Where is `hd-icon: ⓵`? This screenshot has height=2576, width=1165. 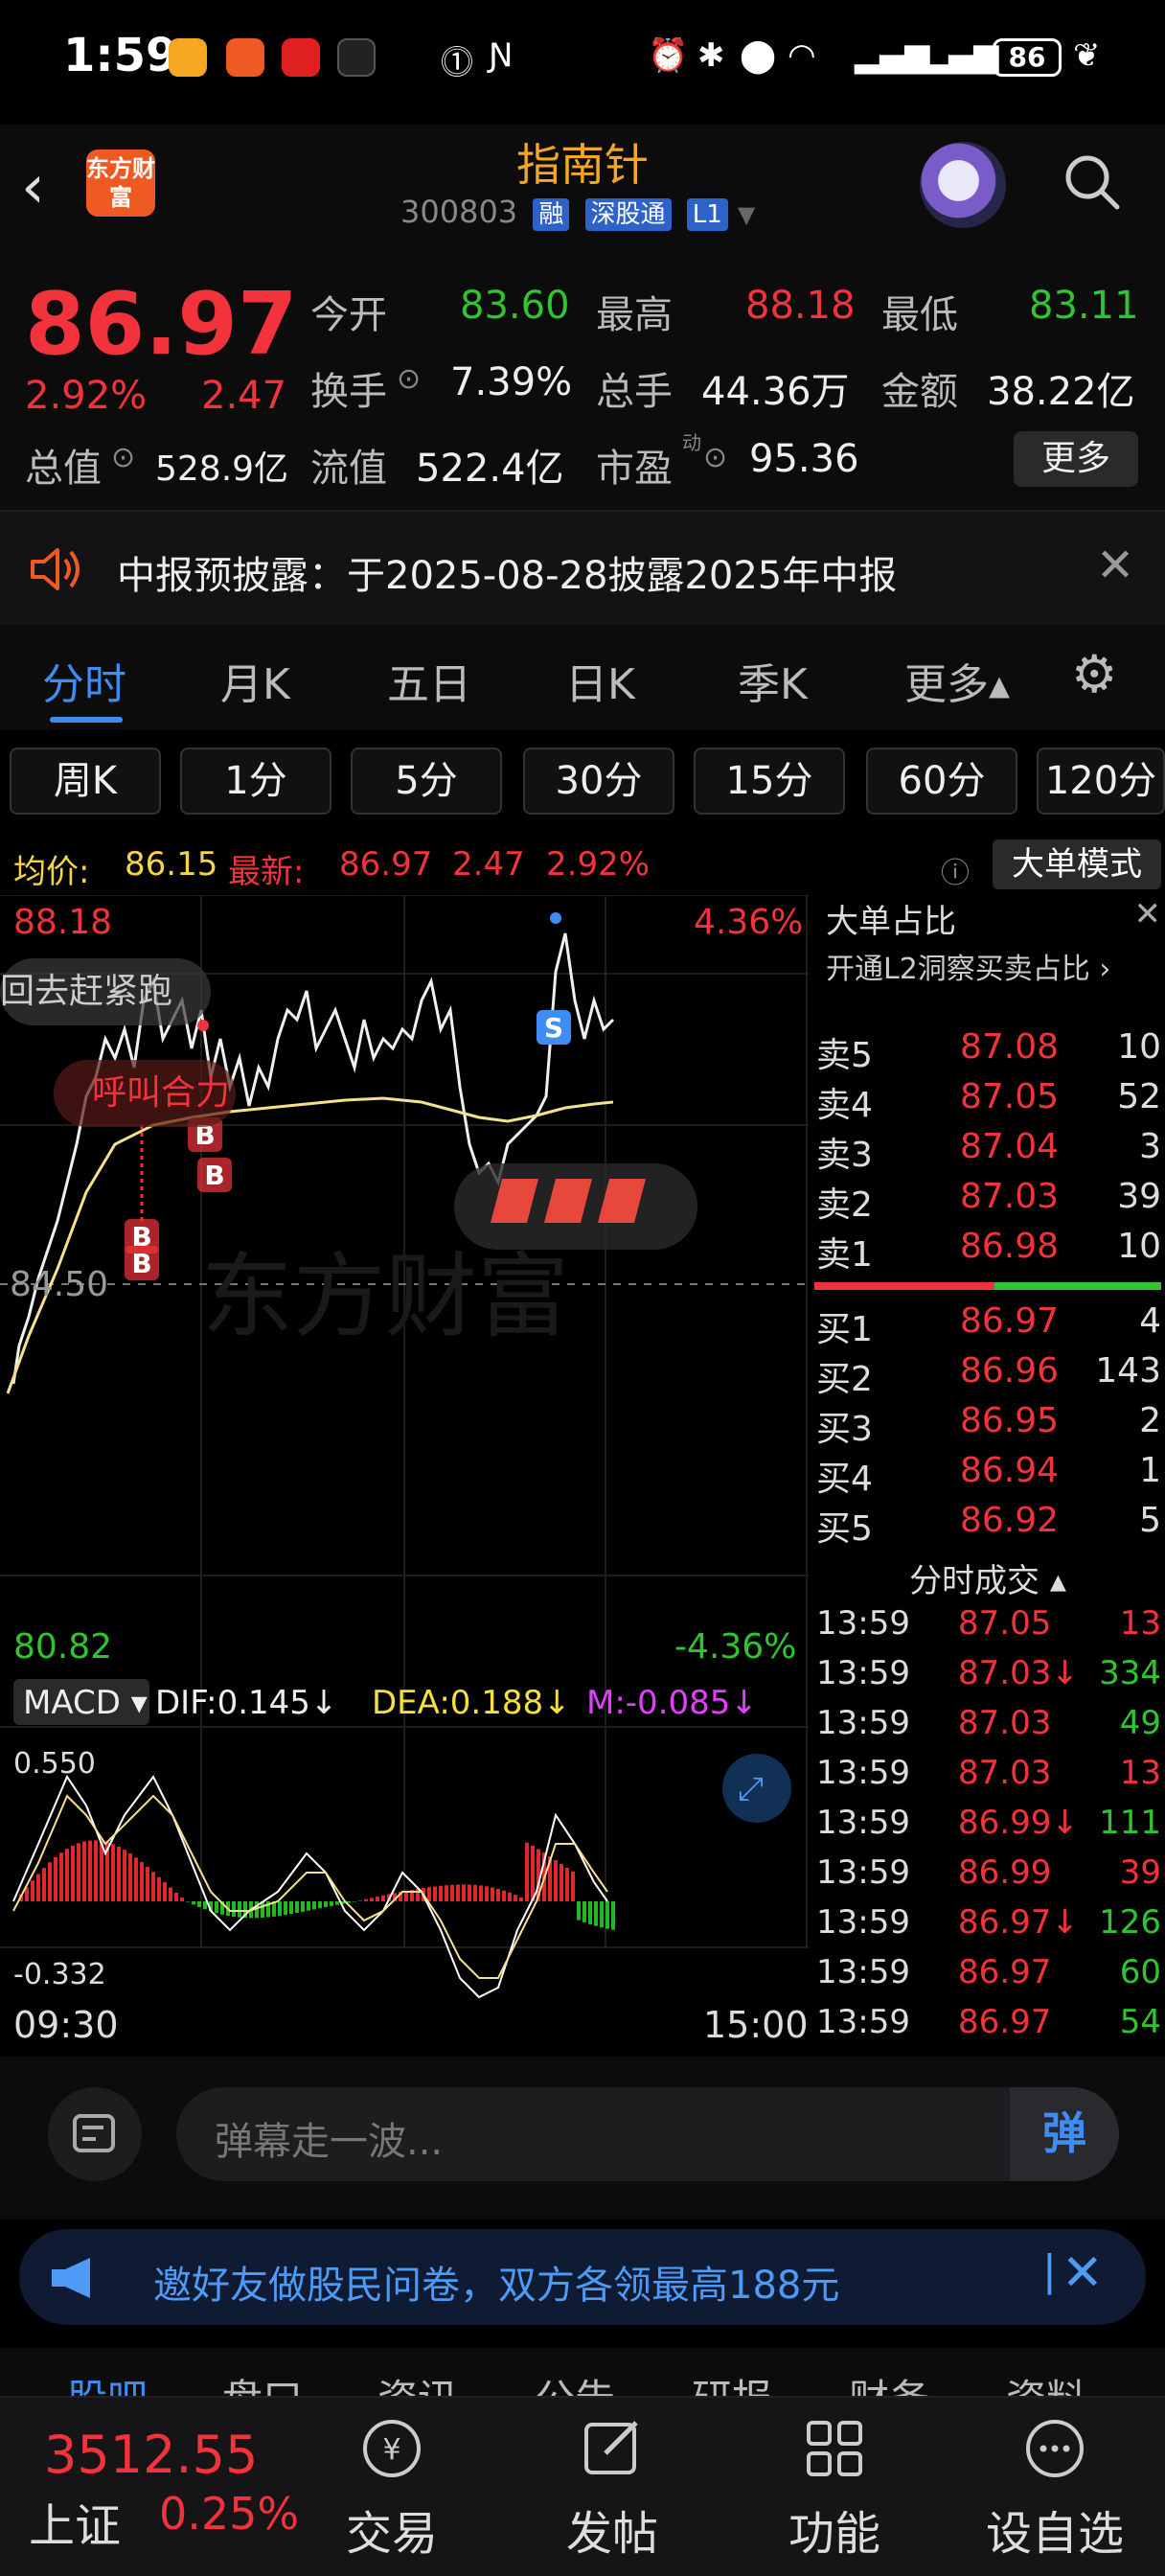 hd-icon: ⓵ is located at coordinates (457, 63).